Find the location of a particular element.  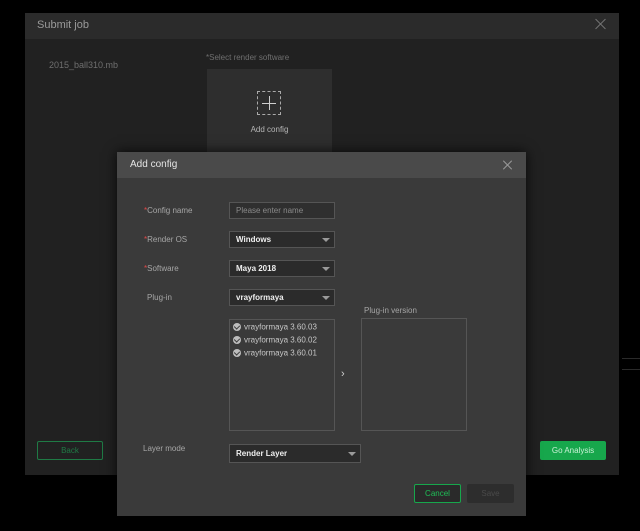

software-label-text: Software is located at coordinates (163, 268).